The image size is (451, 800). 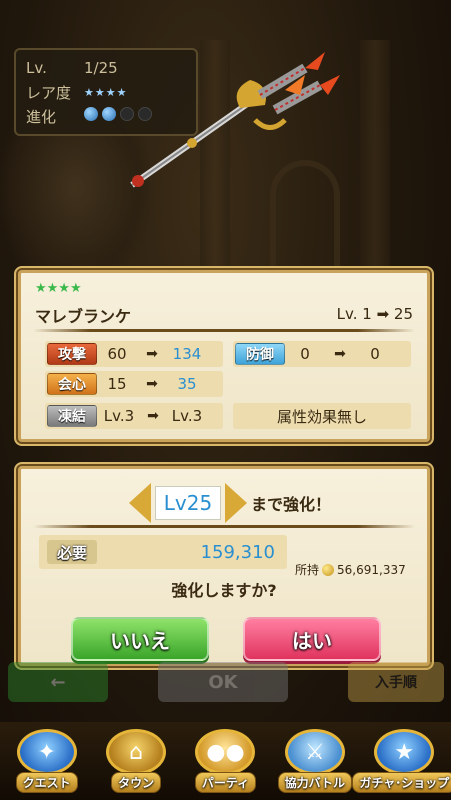 I want to click on attack-badge: 攻撃, so click(x=72, y=354).